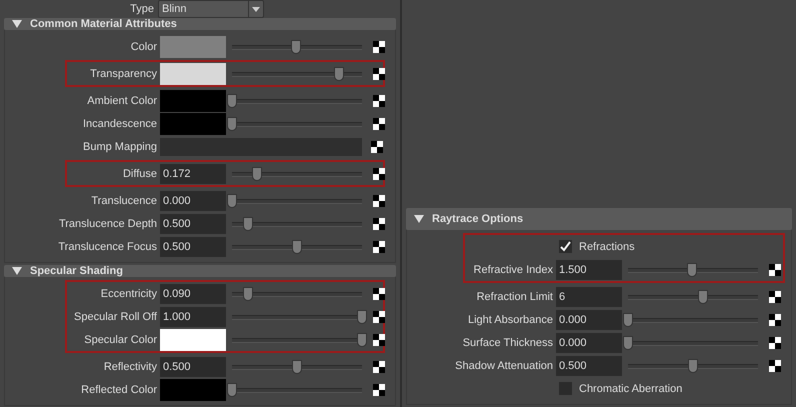 This screenshot has height=407, width=796. I want to click on value-field: 1.500, so click(589, 270).